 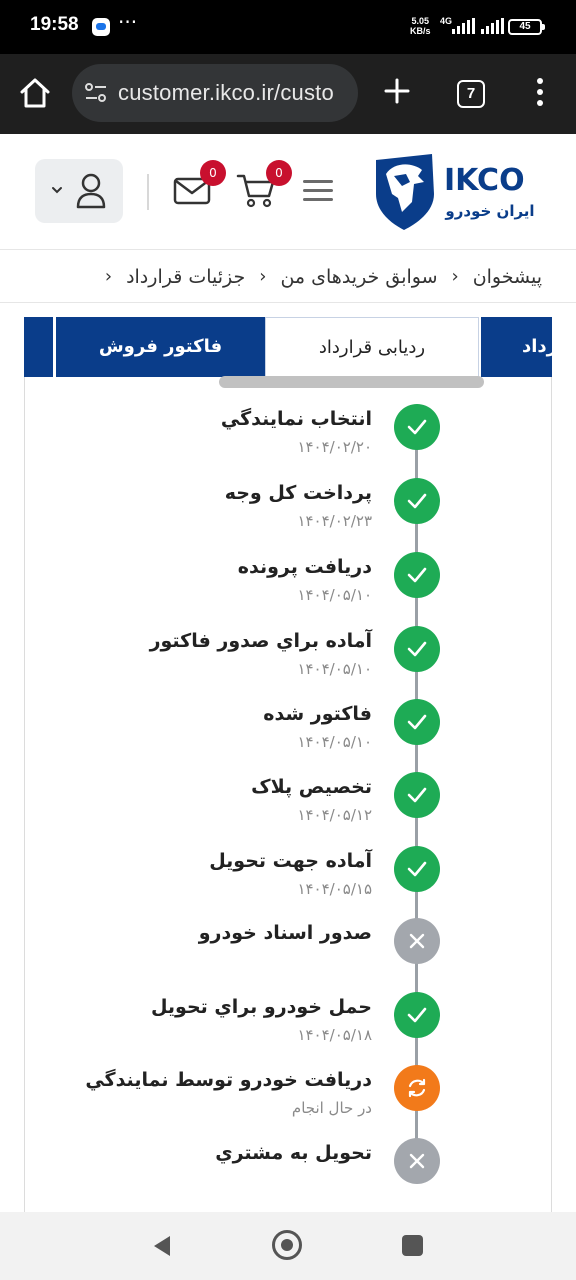 I want to click on address-bar: customer.ikco.ir/custo, so click(x=215, y=93).